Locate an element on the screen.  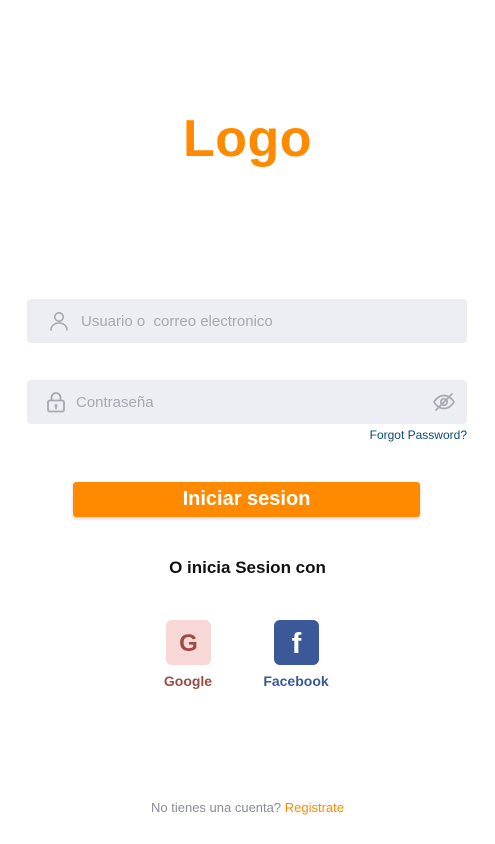
username-field is located at coordinates (247, 321).